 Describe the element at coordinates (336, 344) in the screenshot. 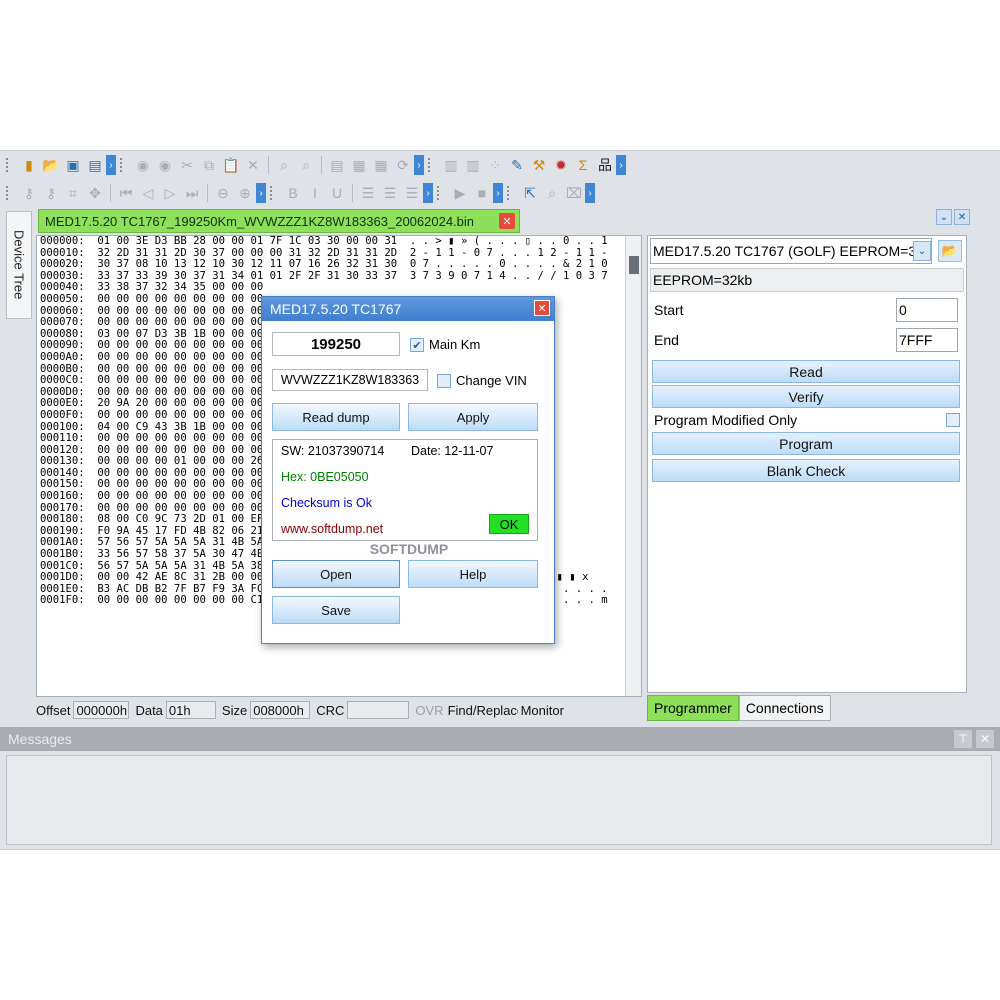

I see `km-input: 199250` at that location.